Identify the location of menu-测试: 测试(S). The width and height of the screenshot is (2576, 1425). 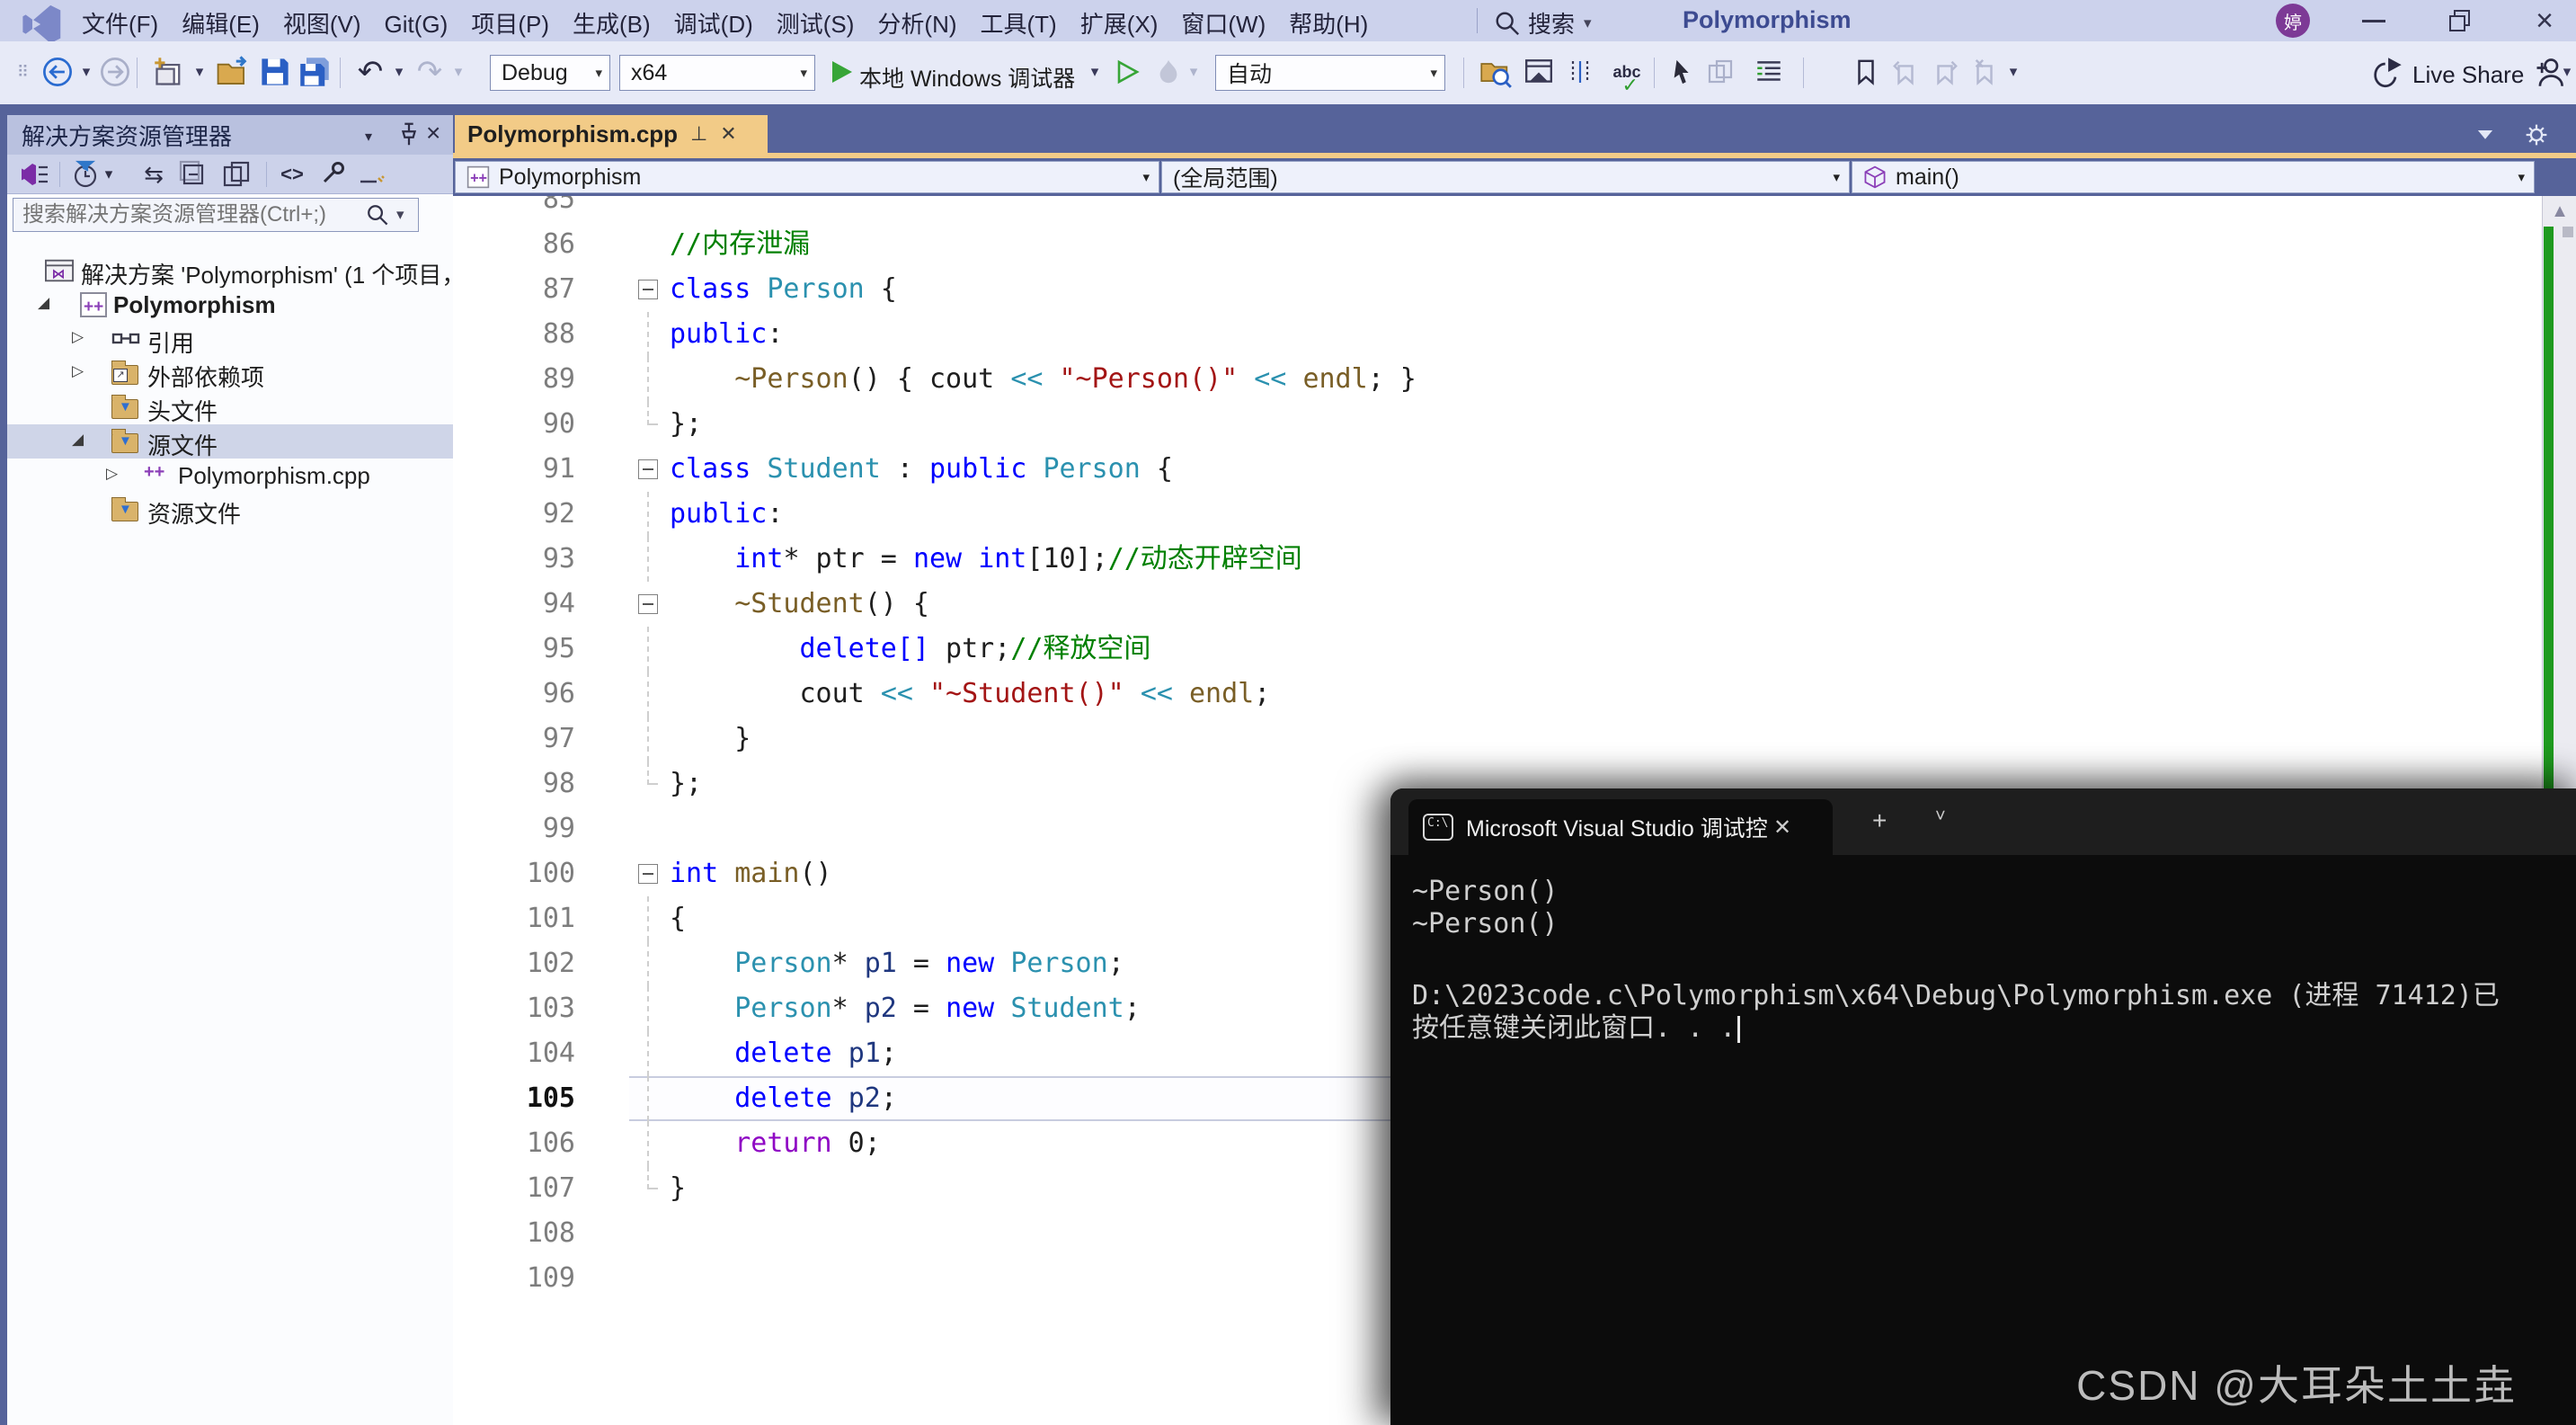
(815, 23).